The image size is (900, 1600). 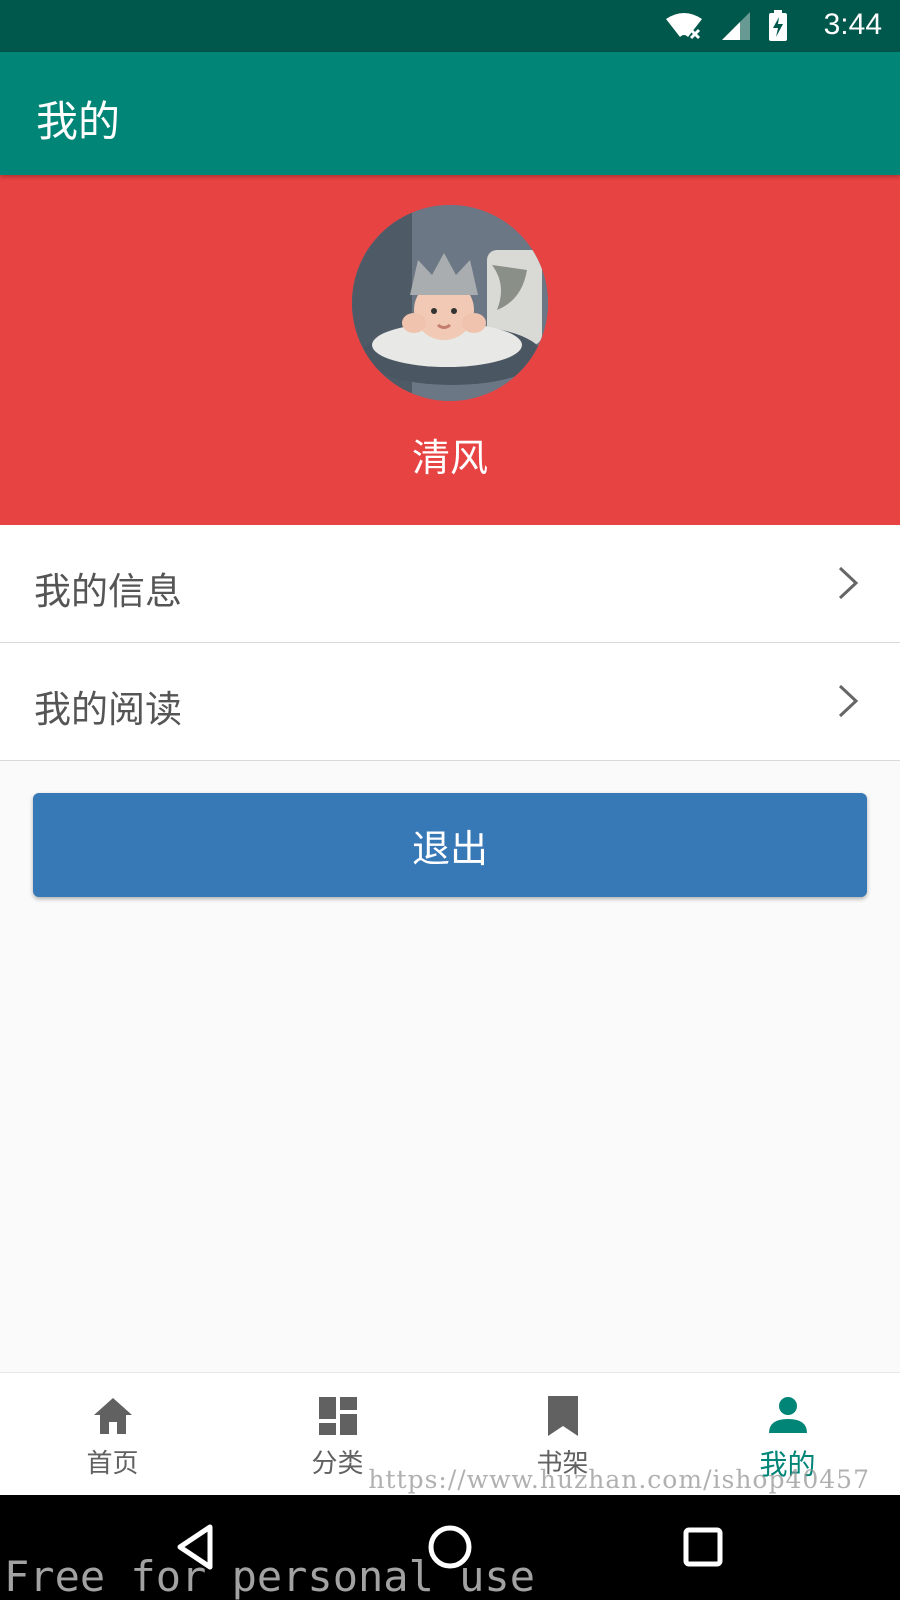 What do you see at coordinates (450, 26) in the screenshot?
I see `status-bar: 3:44` at bounding box center [450, 26].